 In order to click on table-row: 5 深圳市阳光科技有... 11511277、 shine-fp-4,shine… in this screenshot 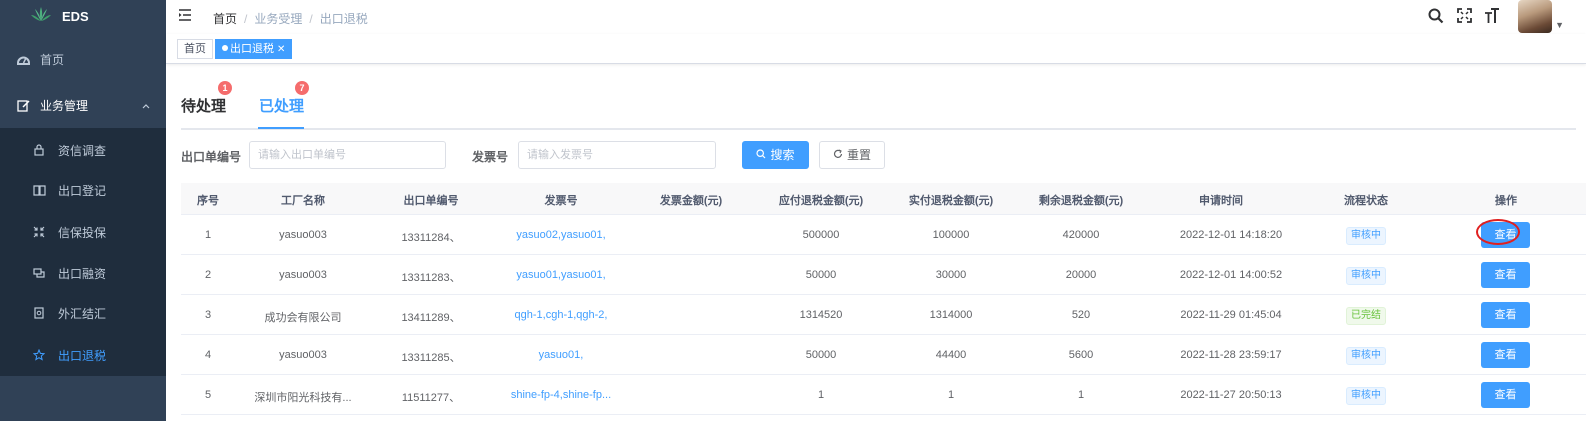, I will do `click(883, 395)`.